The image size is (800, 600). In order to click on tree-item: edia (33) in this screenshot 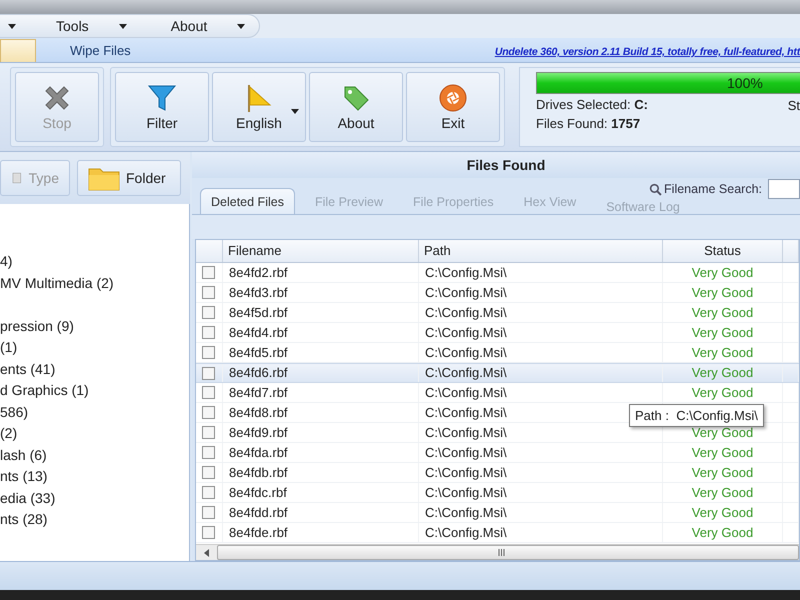, I will do `click(94, 498)`.